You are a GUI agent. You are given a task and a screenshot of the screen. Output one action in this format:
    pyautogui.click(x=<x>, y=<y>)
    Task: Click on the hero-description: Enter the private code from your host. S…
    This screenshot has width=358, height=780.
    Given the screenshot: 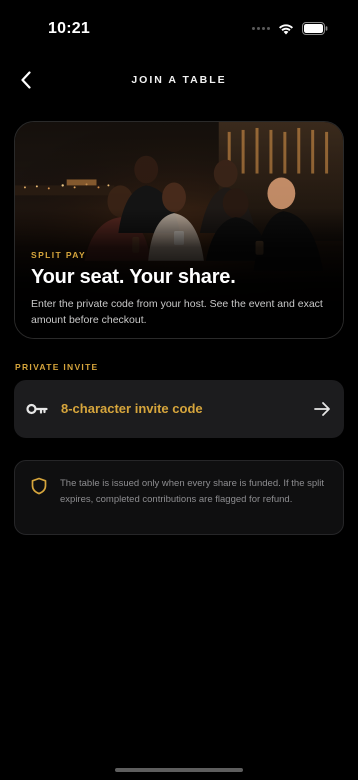 What is the action you would take?
    pyautogui.click(x=177, y=312)
    